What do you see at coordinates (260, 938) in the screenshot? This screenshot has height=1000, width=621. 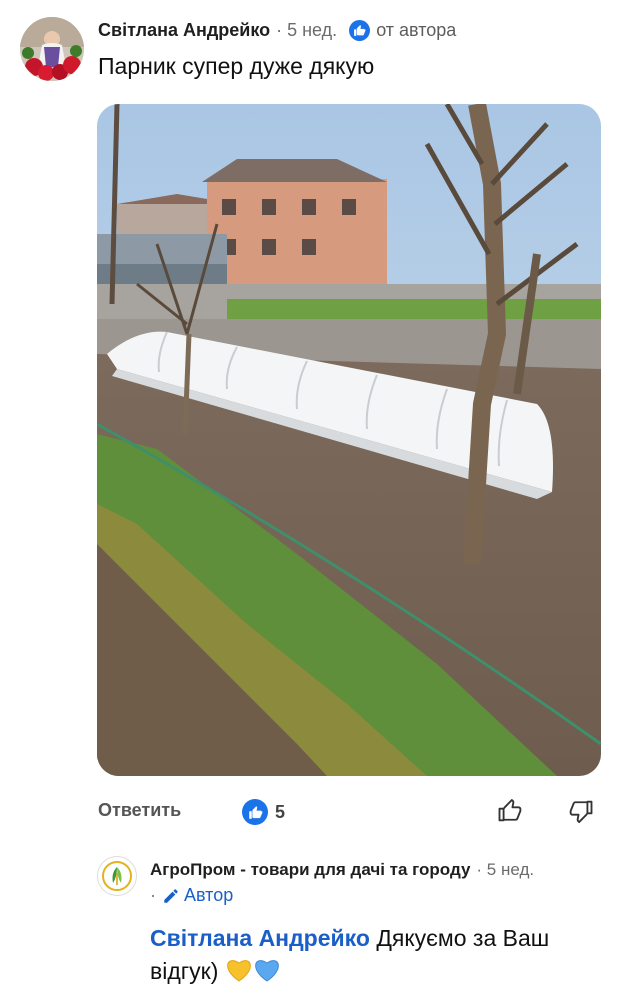 I see `mention-link: Світлана Андрейко` at bounding box center [260, 938].